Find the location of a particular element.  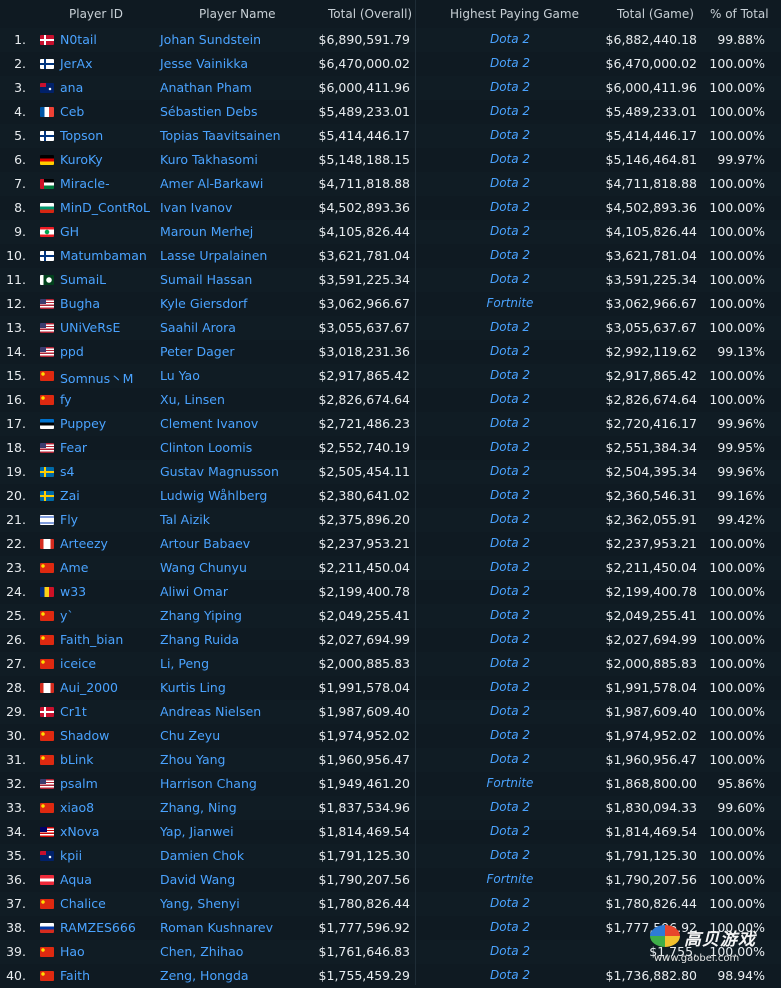

player-id-link: Faith is located at coordinates (75, 975).